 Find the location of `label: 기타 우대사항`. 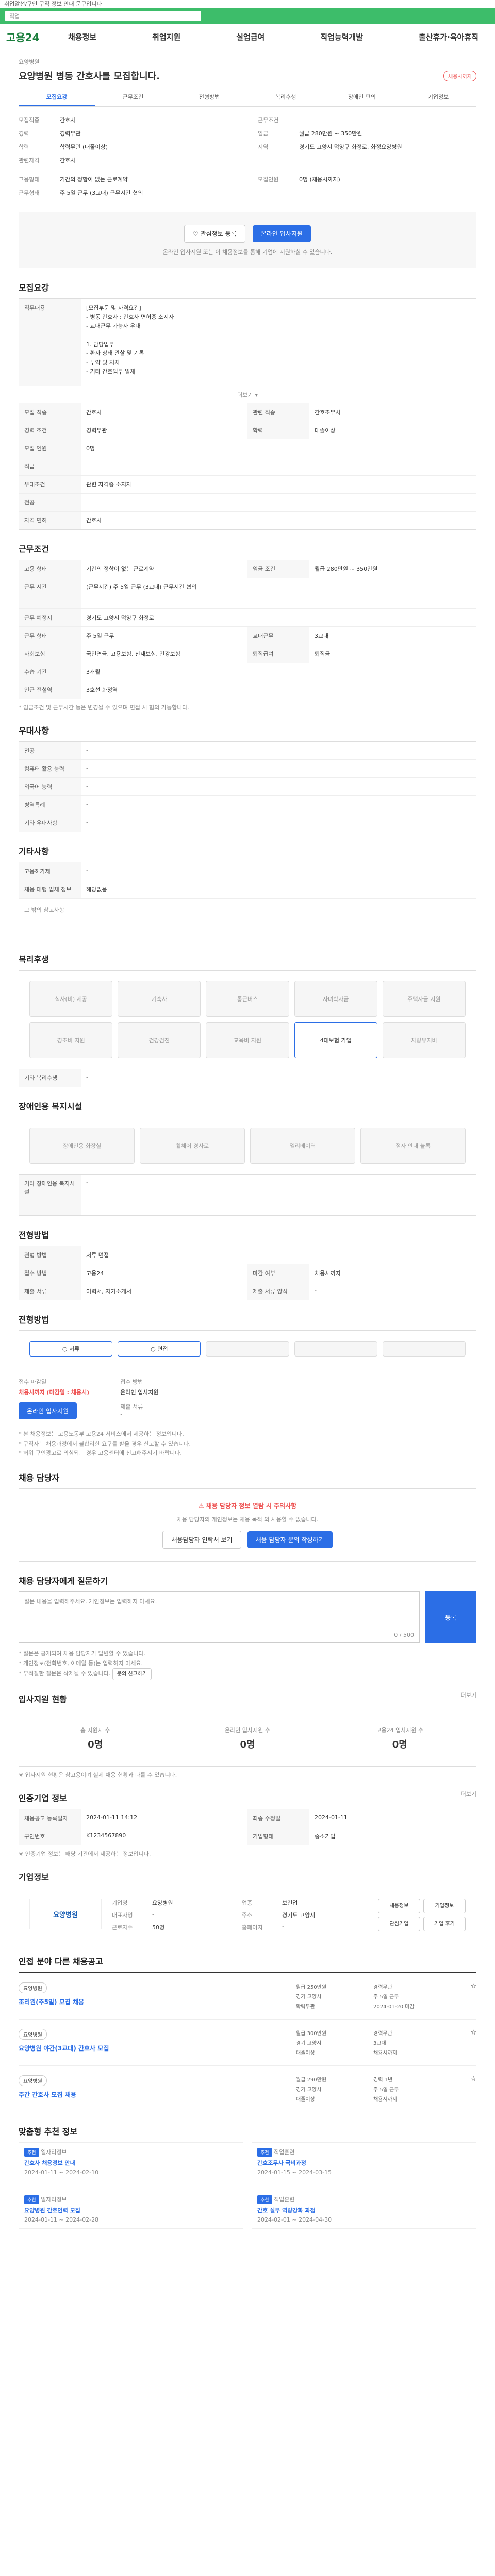

label: 기타 우대사항 is located at coordinates (50, 823).